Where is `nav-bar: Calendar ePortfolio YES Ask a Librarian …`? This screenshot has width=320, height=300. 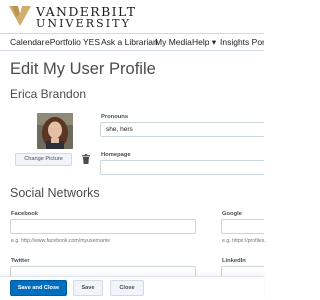
nav-bar: Calendar ePortfolio YES Ask a Librarian … is located at coordinates (132, 42).